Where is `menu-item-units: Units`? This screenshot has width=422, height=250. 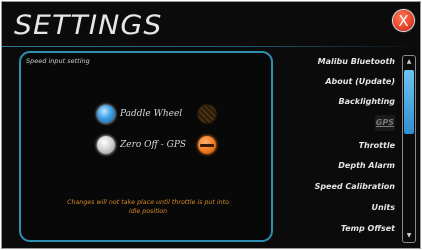
menu-item-units: Units is located at coordinates (383, 208).